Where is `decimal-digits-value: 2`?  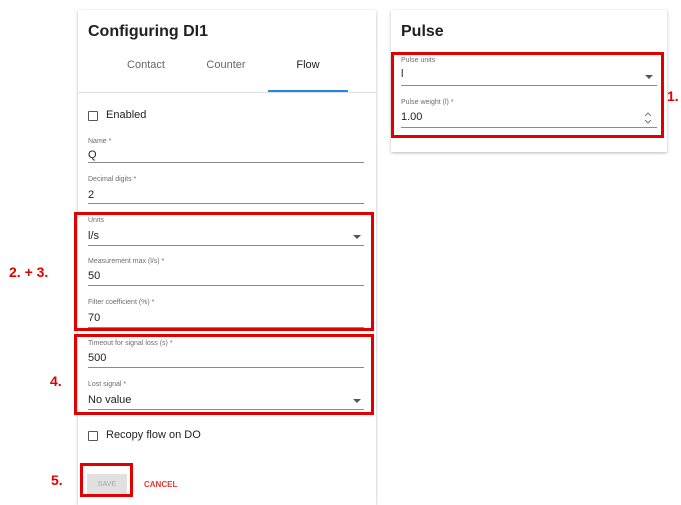 decimal-digits-value: 2 is located at coordinates (91, 195).